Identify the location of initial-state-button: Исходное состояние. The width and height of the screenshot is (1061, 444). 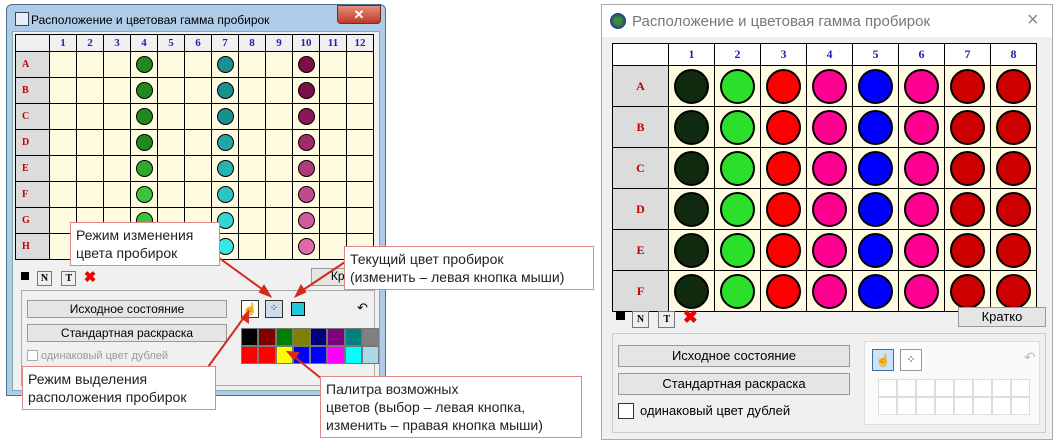
(734, 356).